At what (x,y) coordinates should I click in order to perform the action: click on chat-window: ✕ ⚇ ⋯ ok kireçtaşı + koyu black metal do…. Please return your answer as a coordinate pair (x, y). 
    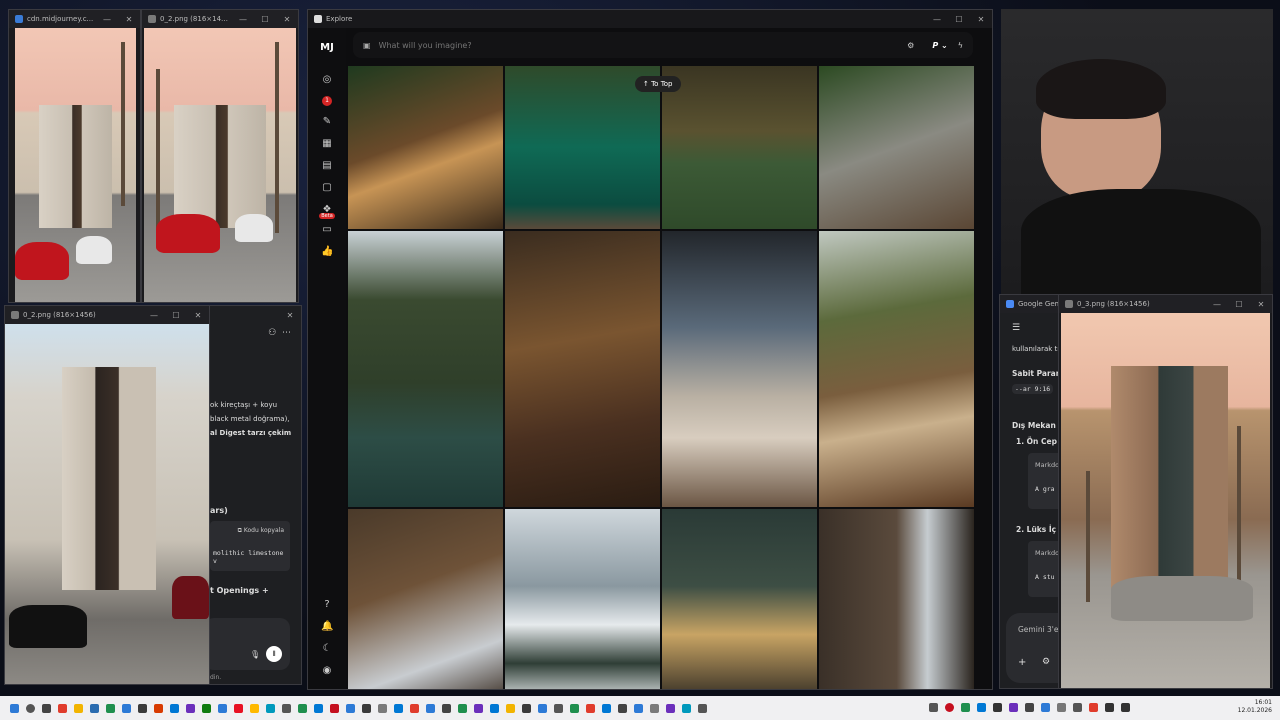
    Looking at the image, I should click on (251, 495).